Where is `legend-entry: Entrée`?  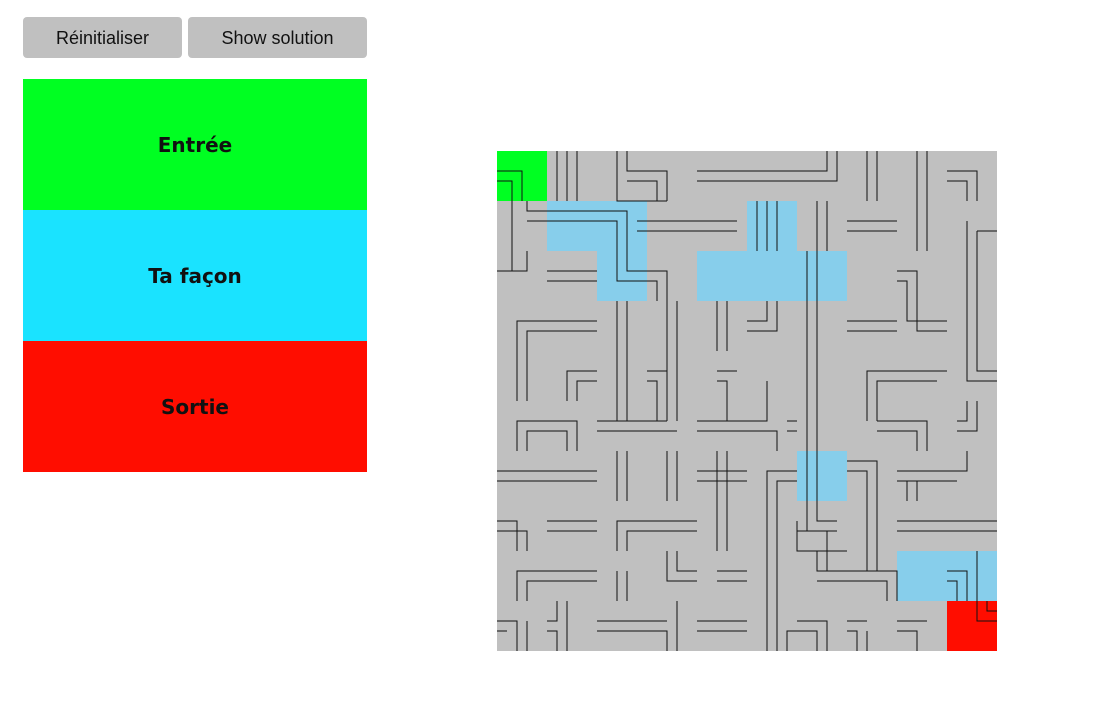
legend-entry: Entrée is located at coordinates (195, 144).